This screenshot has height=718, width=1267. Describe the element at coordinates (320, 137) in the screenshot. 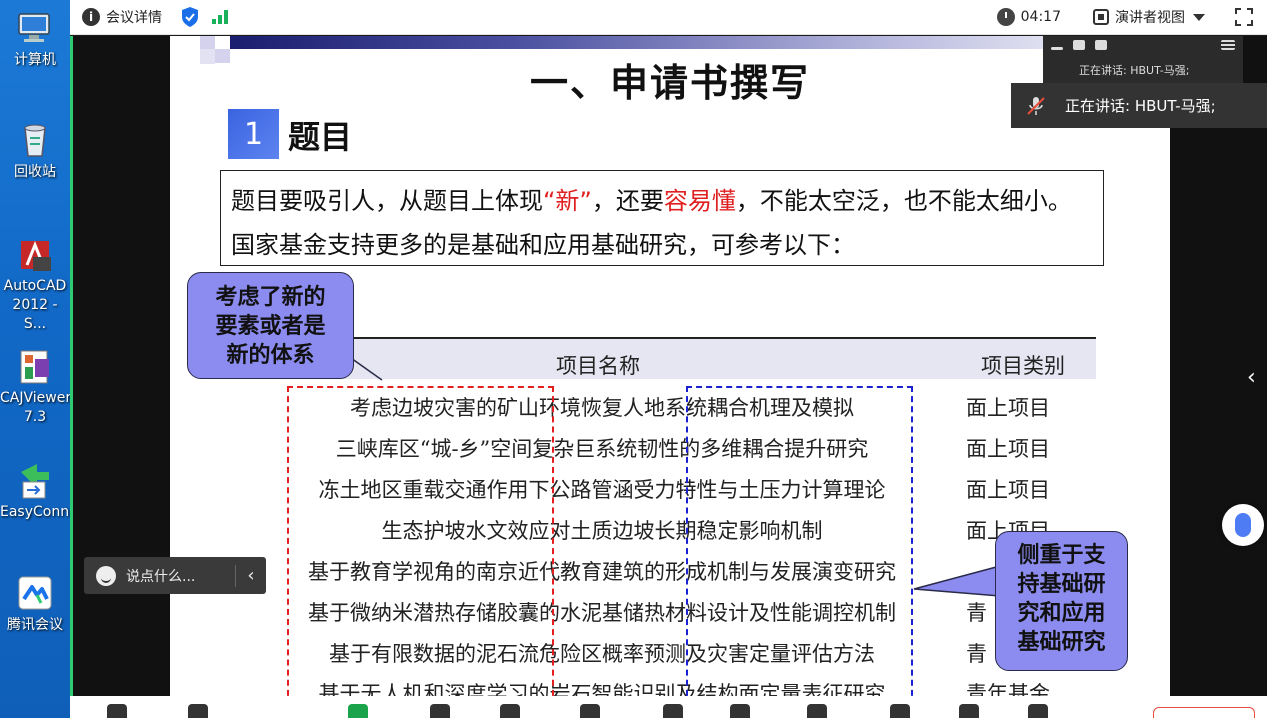

I see `section-title: 题目` at that location.